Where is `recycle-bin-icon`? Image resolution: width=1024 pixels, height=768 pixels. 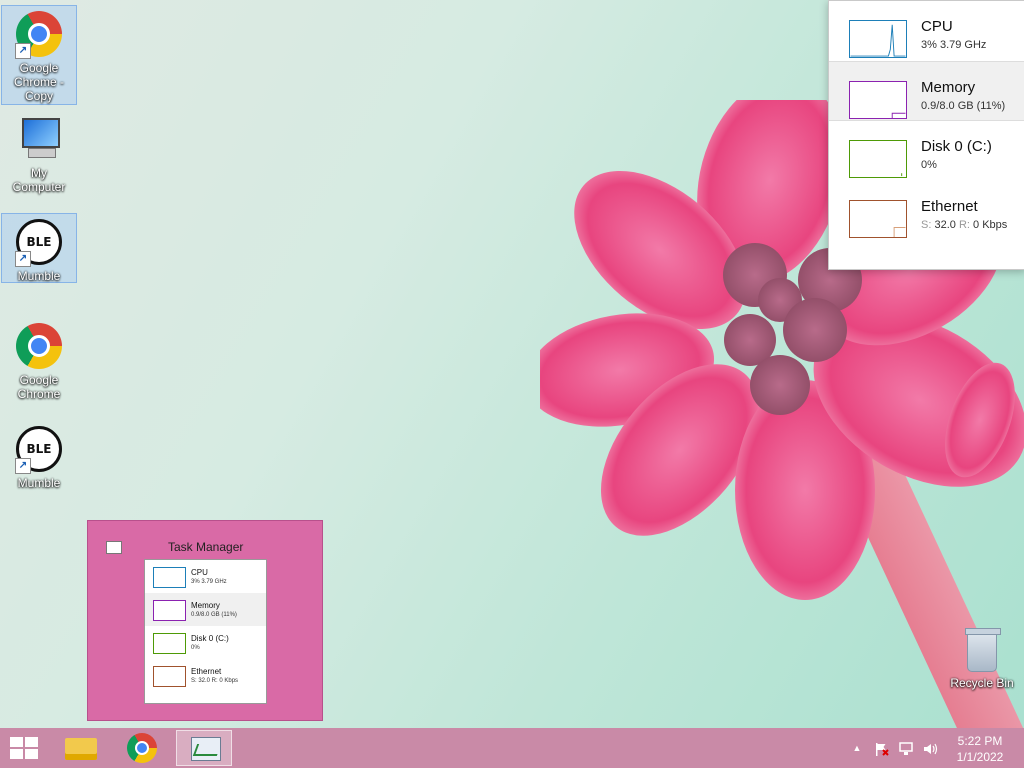
recycle-bin-icon is located at coordinates (983, 650).